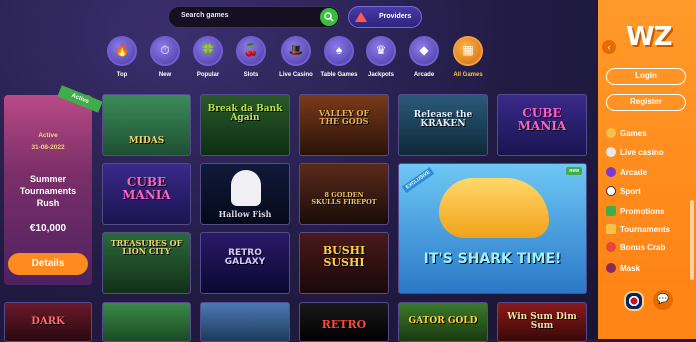 This screenshot has height=342, width=696. I want to click on category-all-games: ▦ All Games, so click(468, 61).